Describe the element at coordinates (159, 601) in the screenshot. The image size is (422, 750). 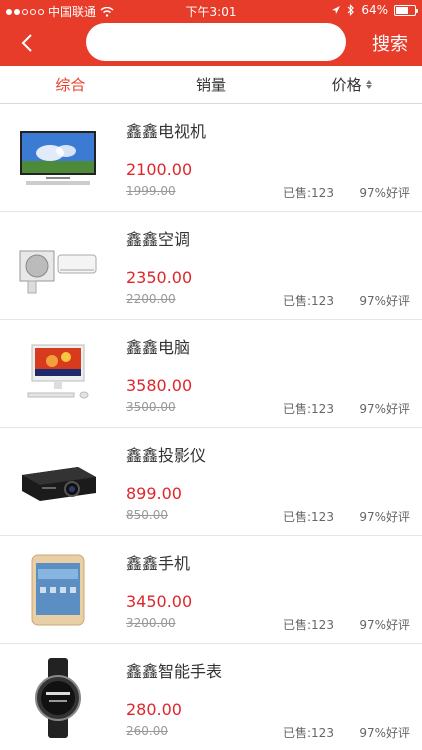
I see `product-price: 3450.00` at that location.